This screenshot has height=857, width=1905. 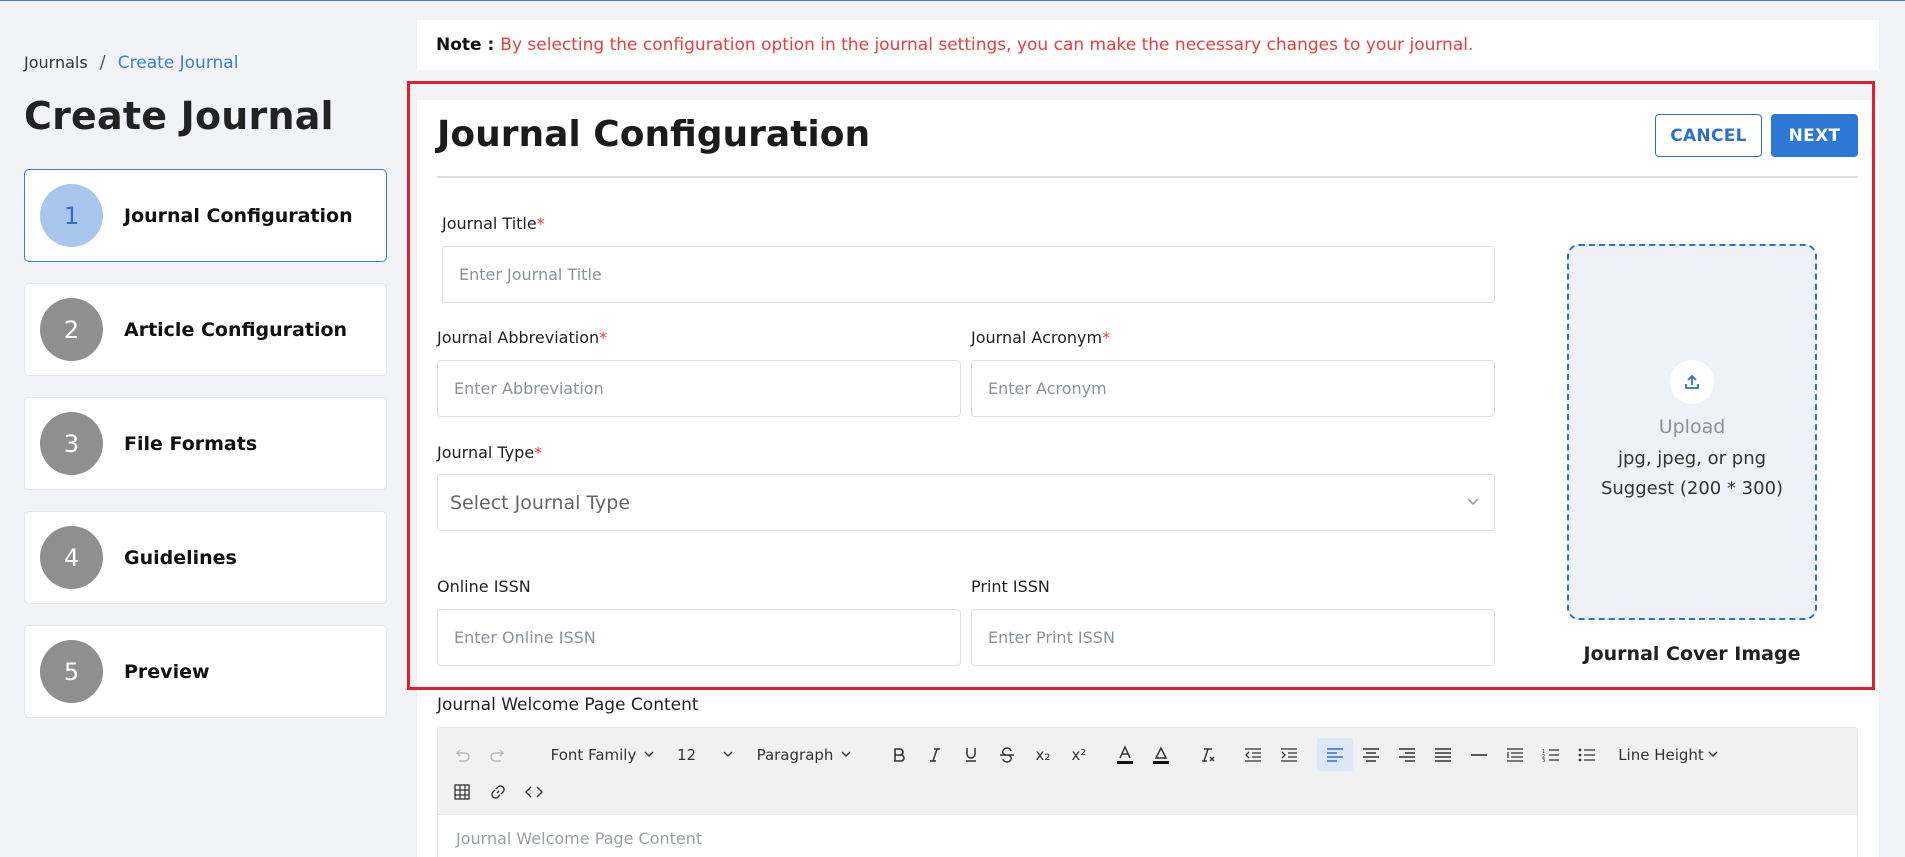 I want to click on undo-icon, so click(x=462, y=754).